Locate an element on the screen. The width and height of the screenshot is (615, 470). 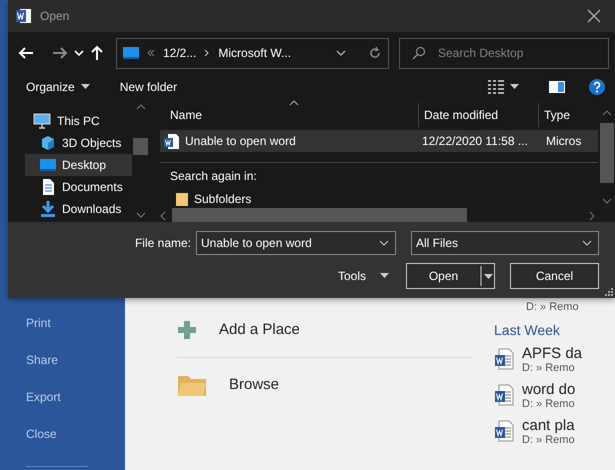
column-header: Date modified is located at coordinates (478, 115).